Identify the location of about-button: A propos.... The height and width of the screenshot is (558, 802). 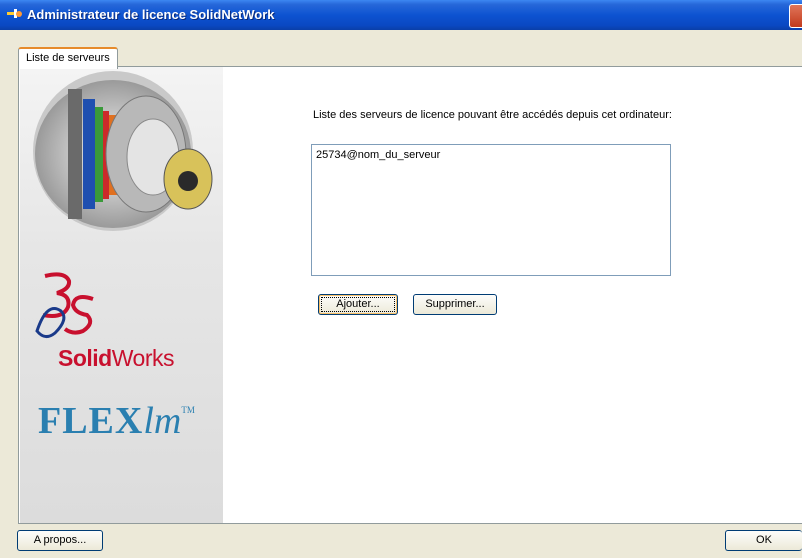
(60, 540).